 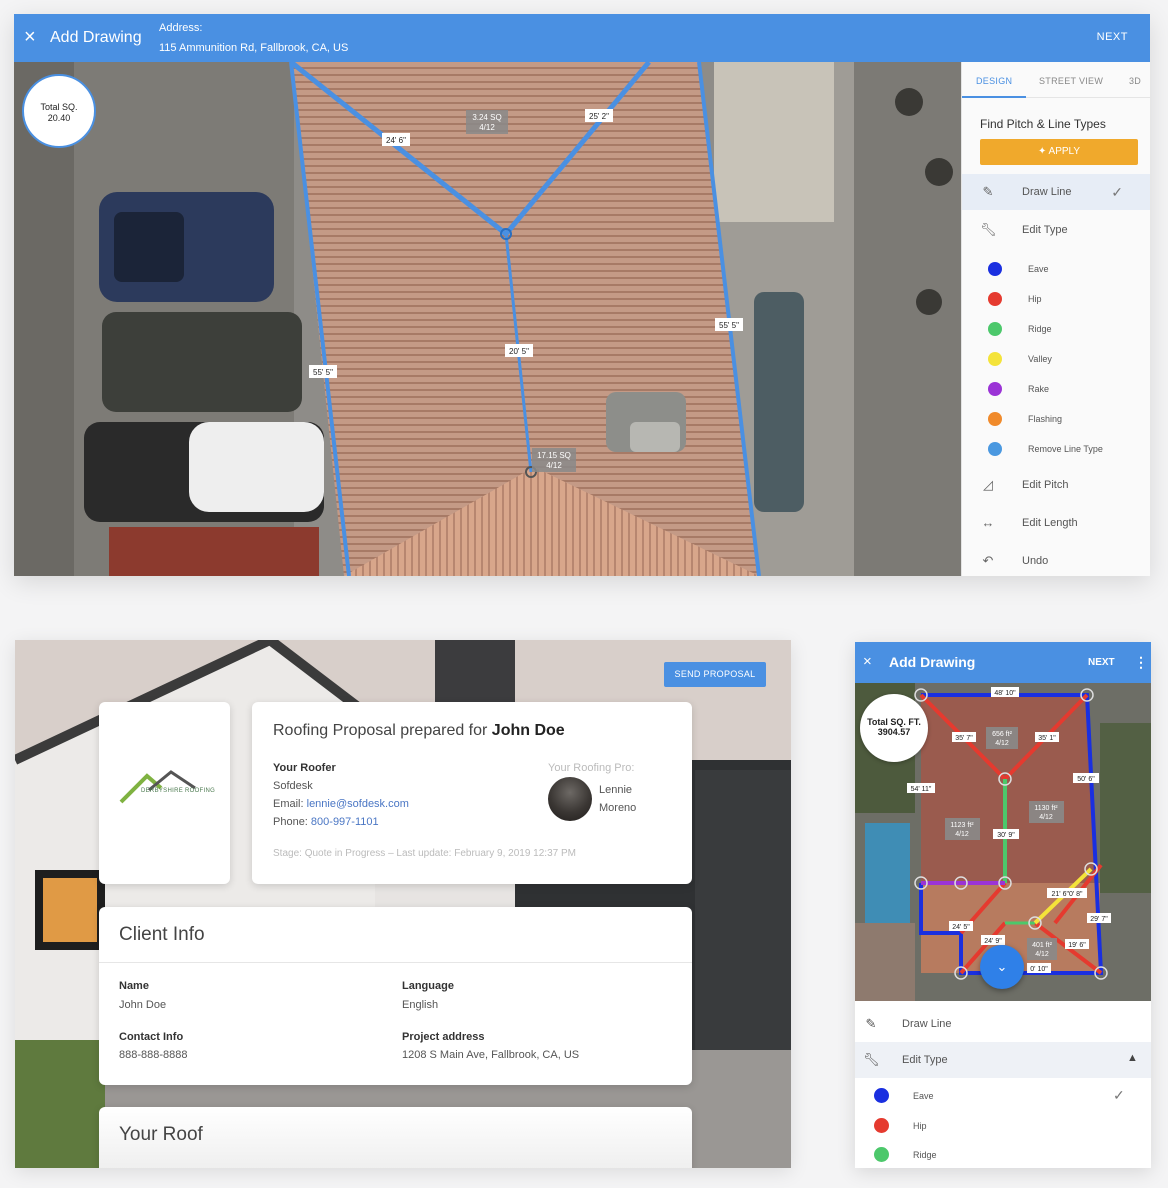 I want to click on mobile-title: Add Drawing, so click(x=932, y=662).